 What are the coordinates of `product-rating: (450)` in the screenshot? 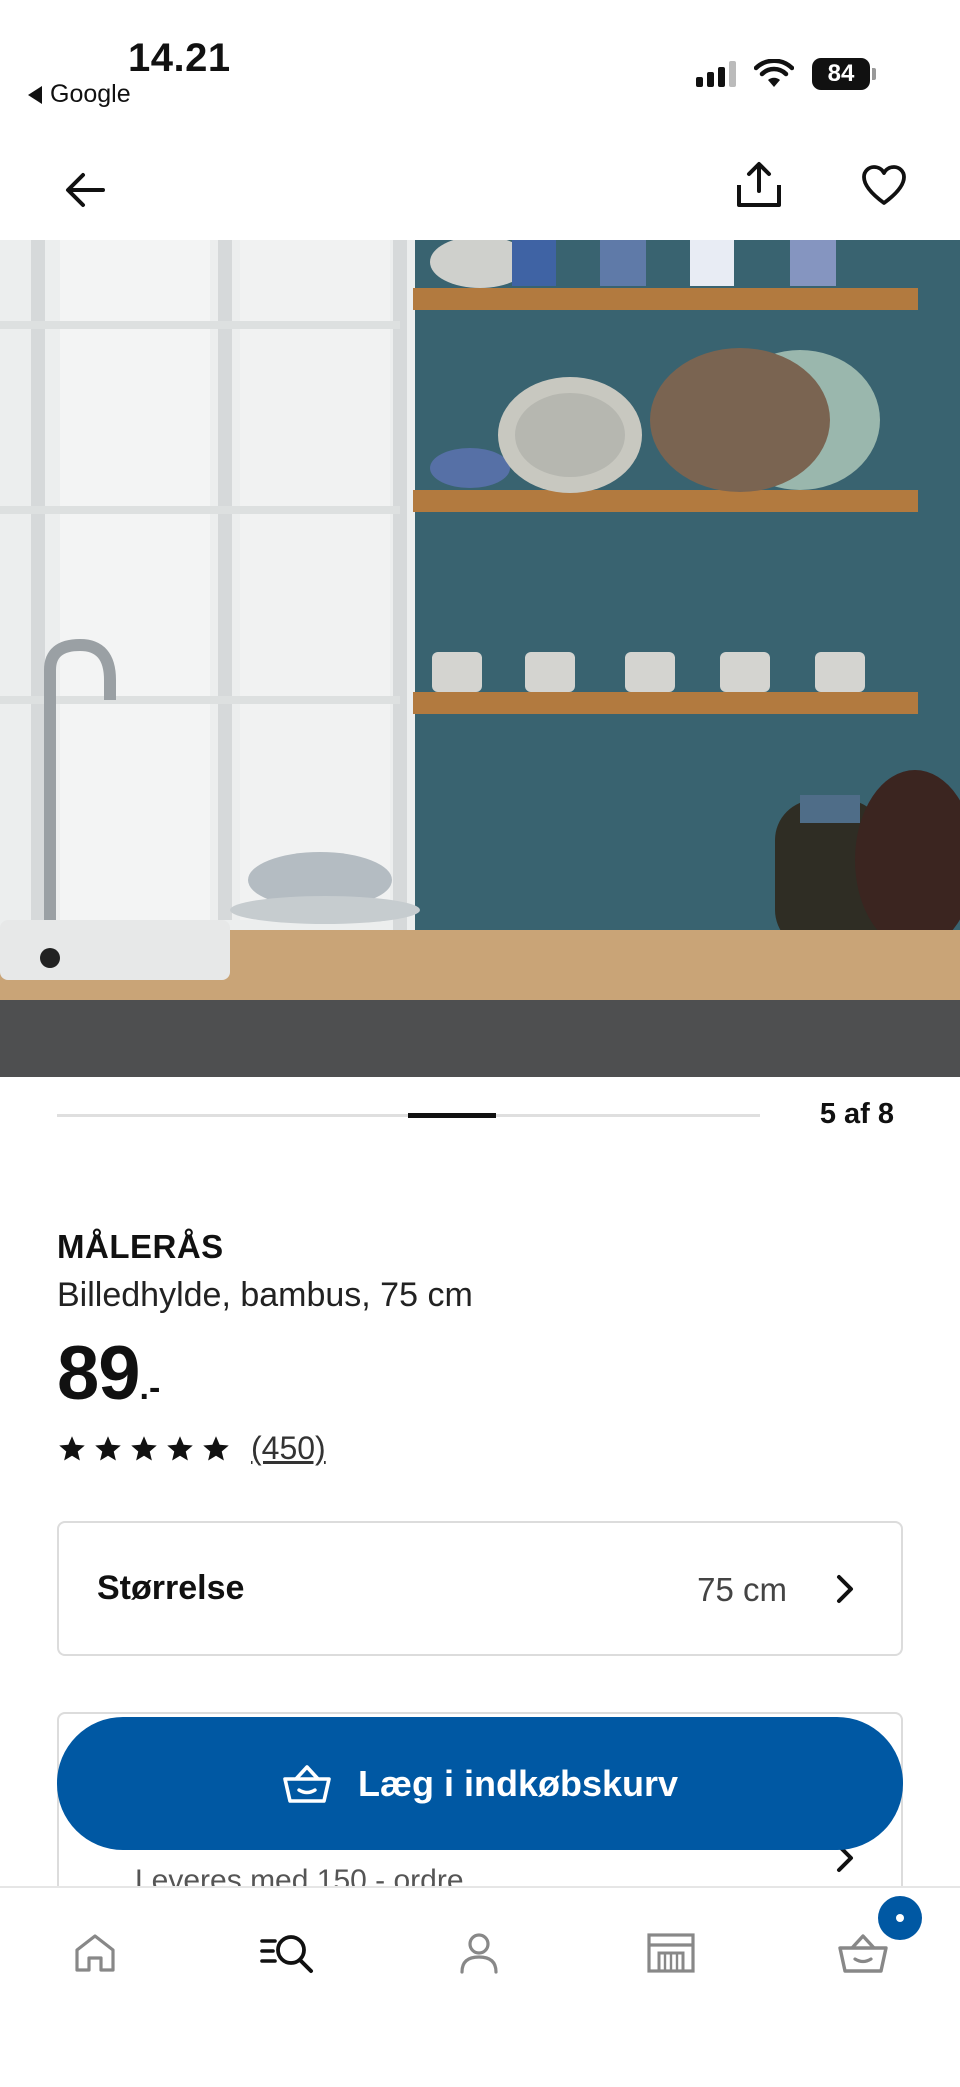 It's located at (191, 1448).